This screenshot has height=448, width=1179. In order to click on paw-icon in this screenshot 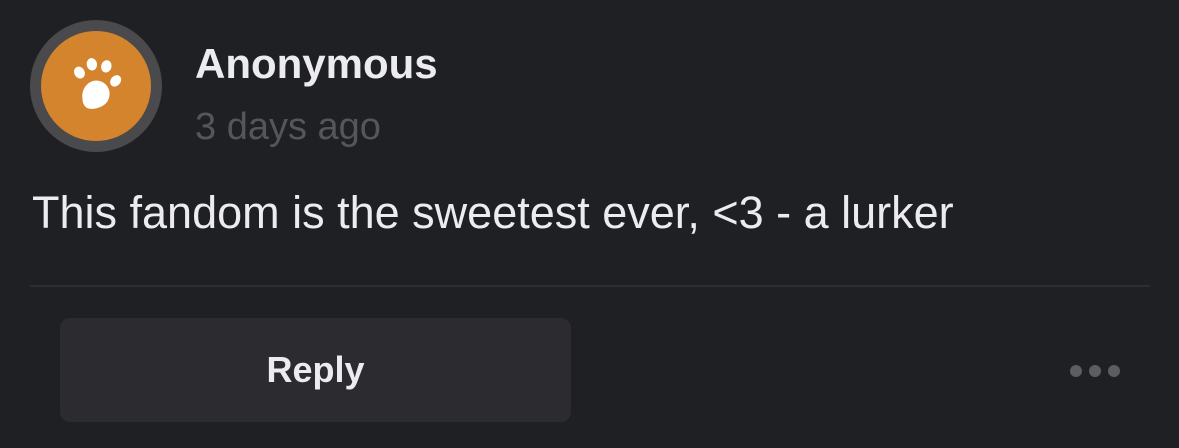, I will do `click(98, 83)`.